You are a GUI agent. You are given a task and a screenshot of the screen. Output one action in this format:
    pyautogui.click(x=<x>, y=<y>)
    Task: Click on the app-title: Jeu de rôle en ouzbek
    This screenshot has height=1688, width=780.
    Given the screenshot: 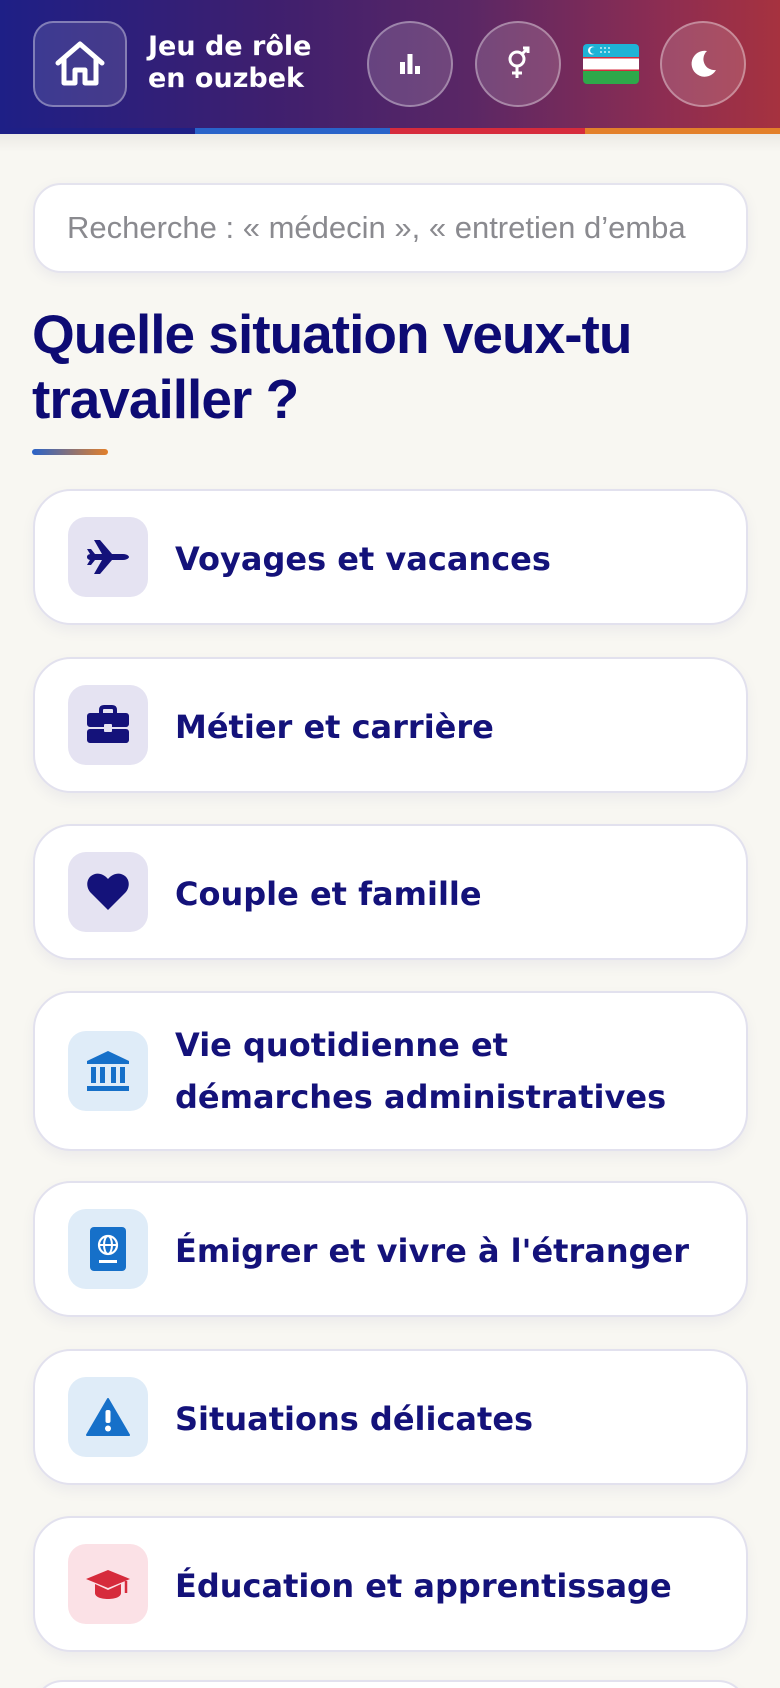 What is the action you would take?
    pyautogui.click(x=229, y=63)
    